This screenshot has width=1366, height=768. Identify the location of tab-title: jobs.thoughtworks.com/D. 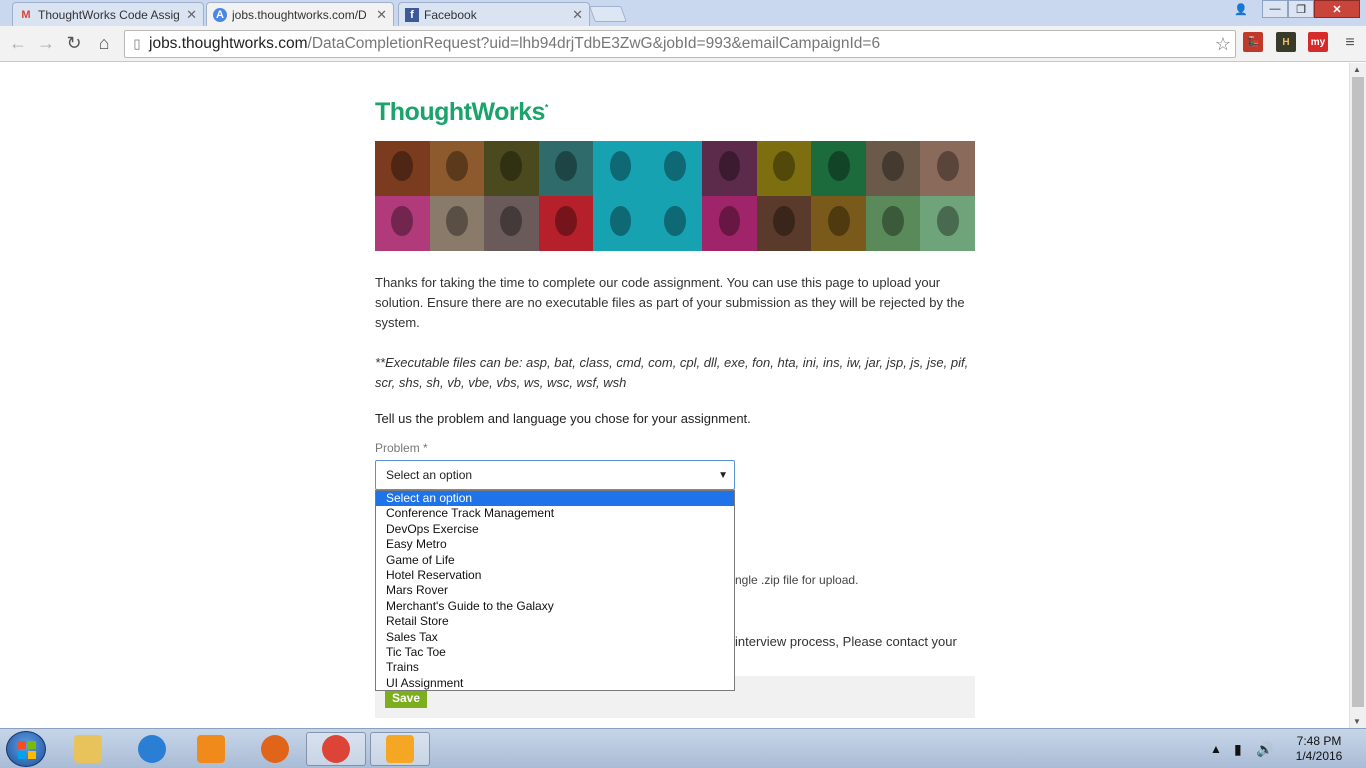
(299, 14).